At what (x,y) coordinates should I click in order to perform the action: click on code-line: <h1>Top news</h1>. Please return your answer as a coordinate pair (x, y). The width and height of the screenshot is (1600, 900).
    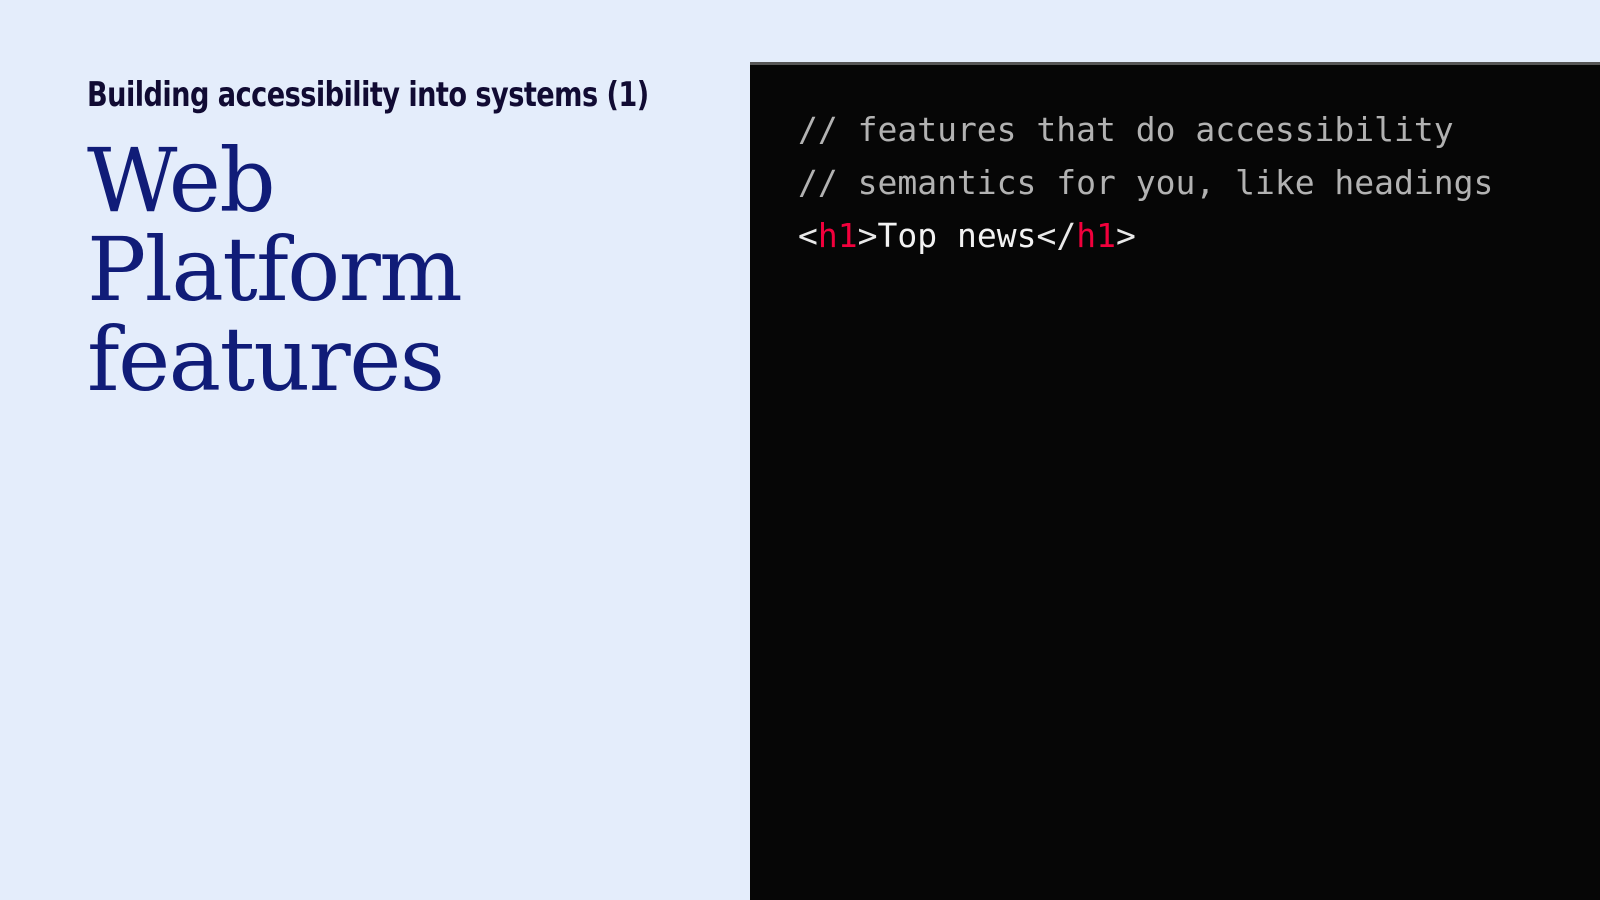
    Looking at the image, I should click on (1199, 235).